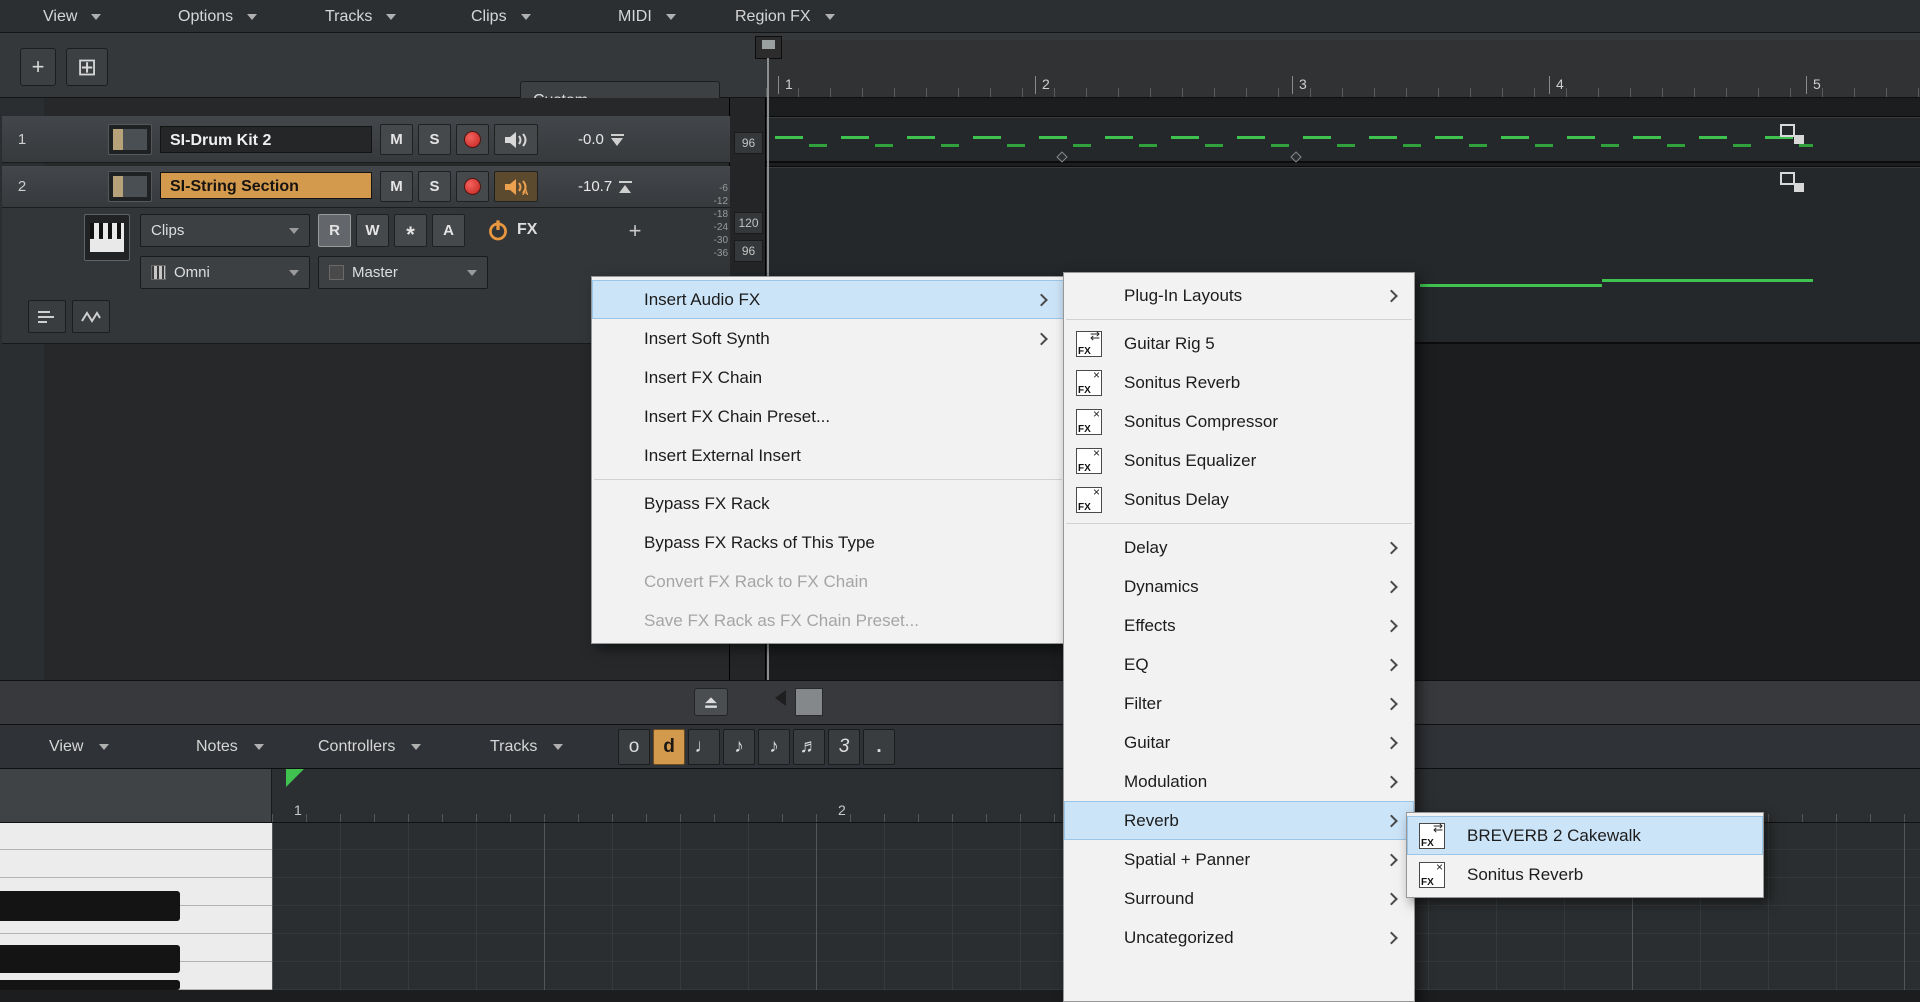 This screenshot has width=1920, height=1002. I want to click on note-thirtysecond-button: ♬, so click(809, 747).